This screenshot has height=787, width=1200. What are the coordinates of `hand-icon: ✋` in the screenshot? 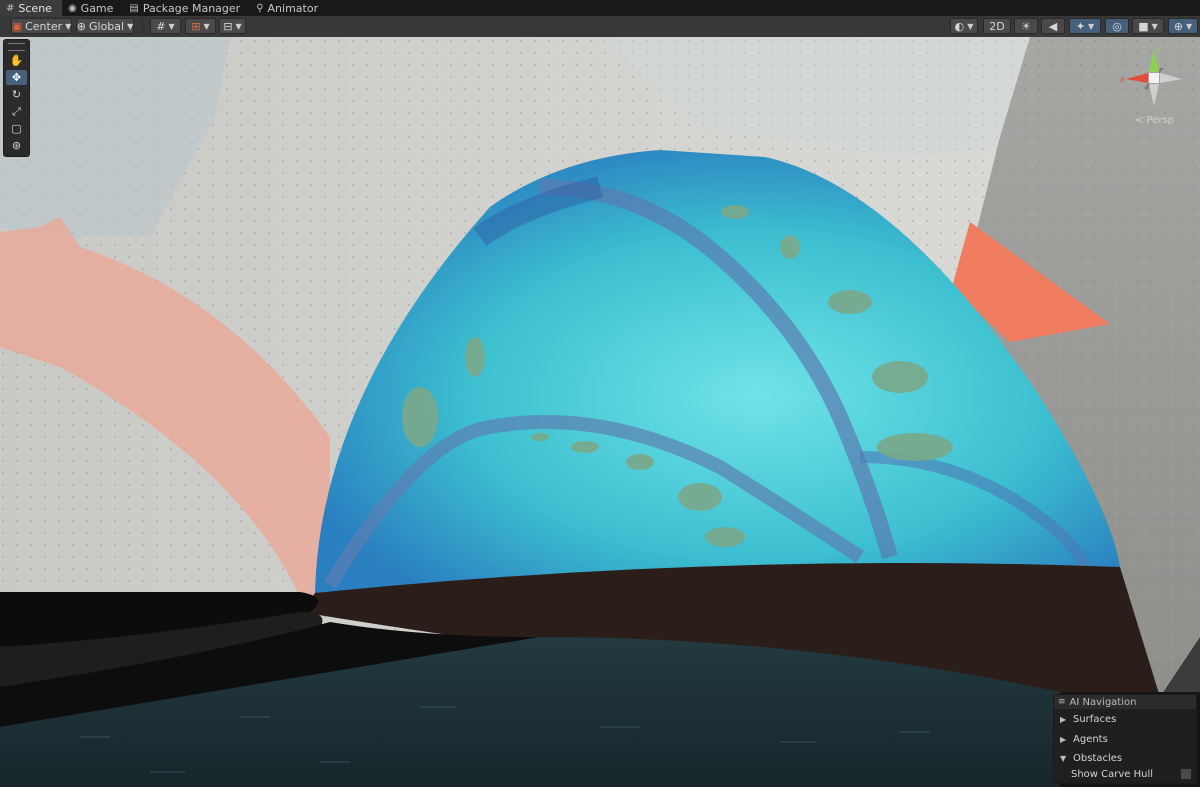 It's located at (16, 60).